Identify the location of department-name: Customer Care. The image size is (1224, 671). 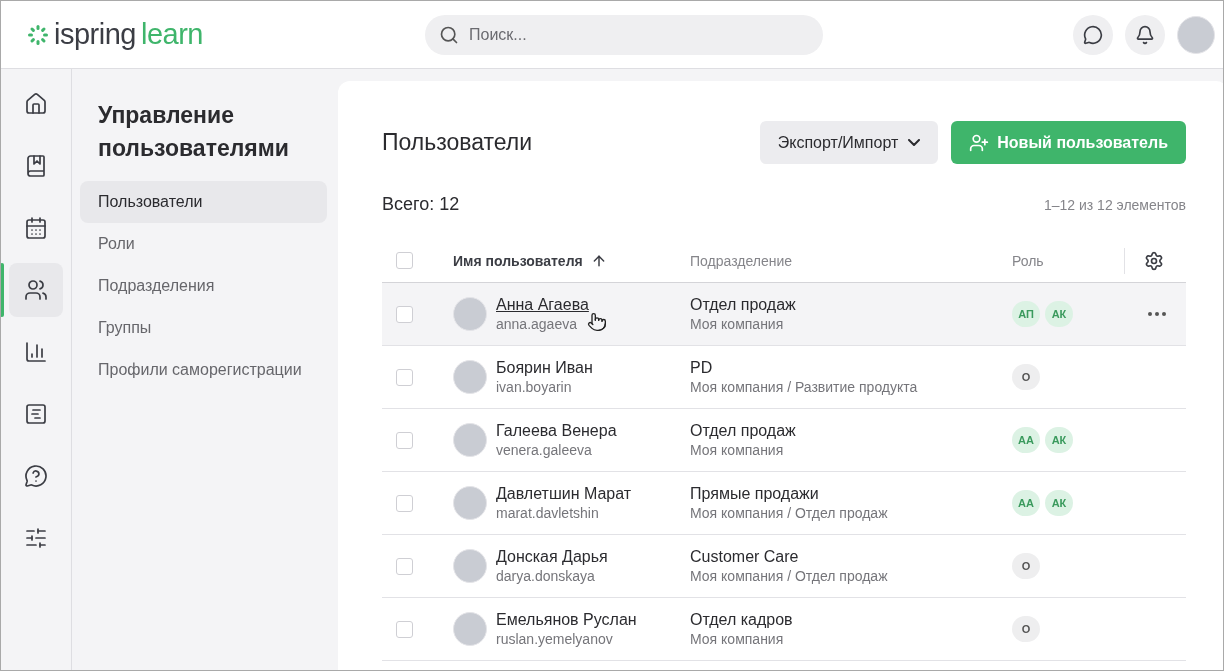
(745, 557).